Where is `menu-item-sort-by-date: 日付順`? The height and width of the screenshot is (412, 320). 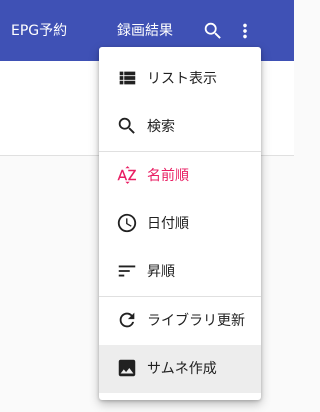
menu-item-sort-by-date: 日付順 is located at coordinates (180, 224).